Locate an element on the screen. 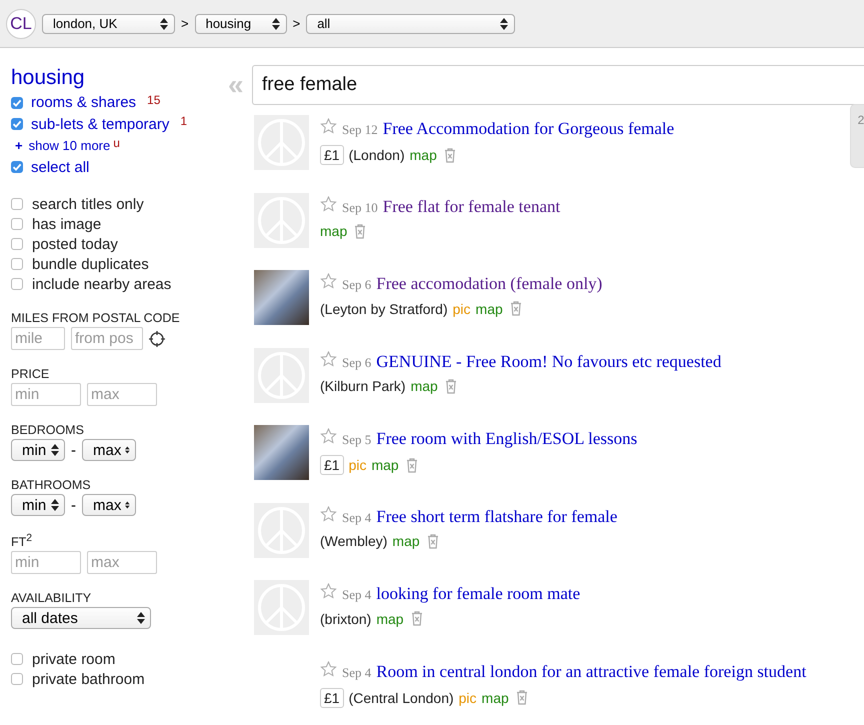 This screenshot has height=725, width=864. location-text: (London) is located at coordinates (376, 155).